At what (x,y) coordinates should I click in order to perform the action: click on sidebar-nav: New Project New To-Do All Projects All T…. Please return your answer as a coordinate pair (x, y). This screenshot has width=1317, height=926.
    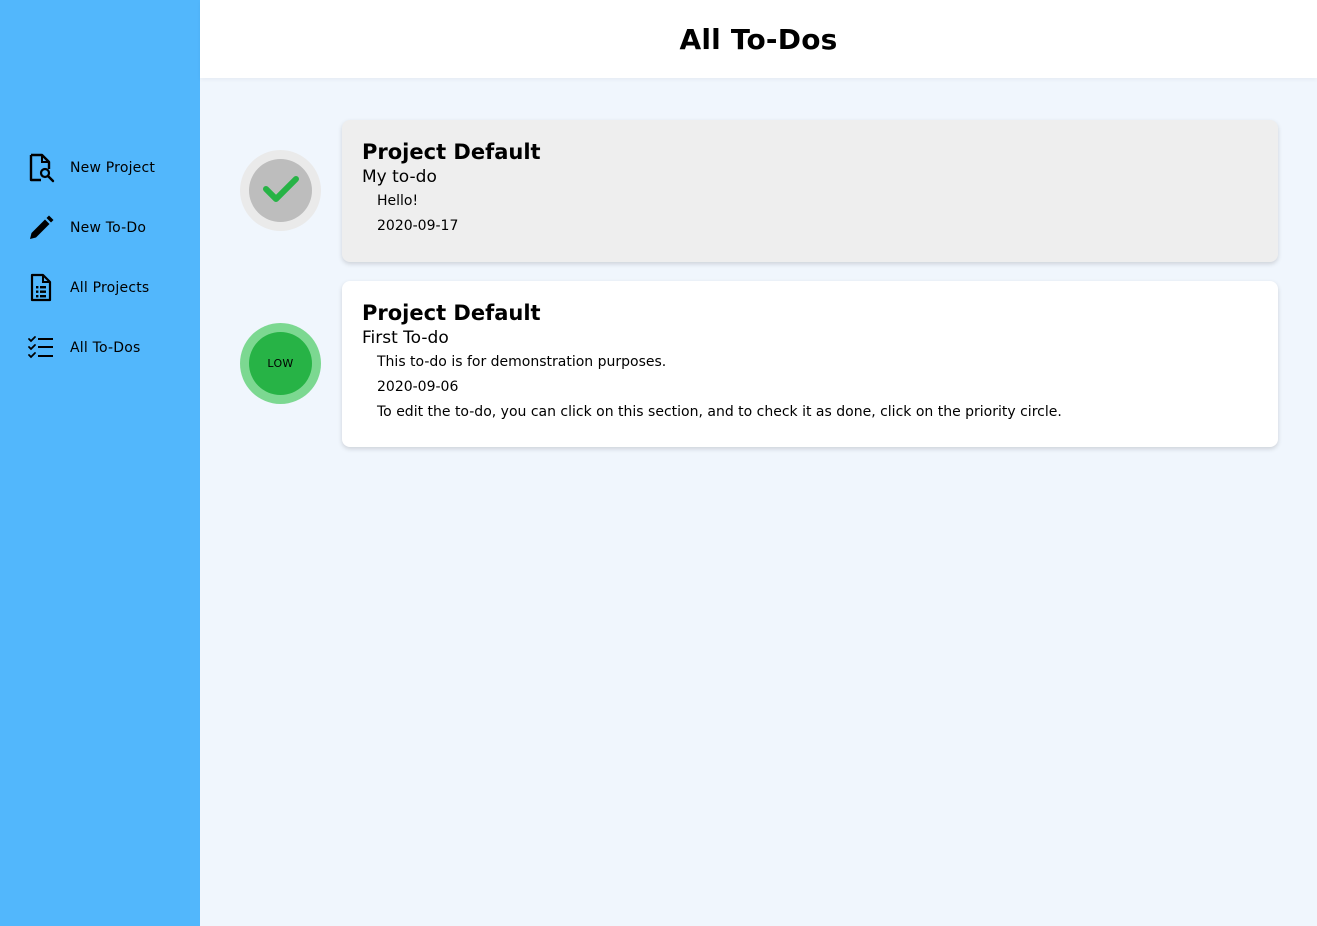
    Looking at the image, I should click on (111, 270).